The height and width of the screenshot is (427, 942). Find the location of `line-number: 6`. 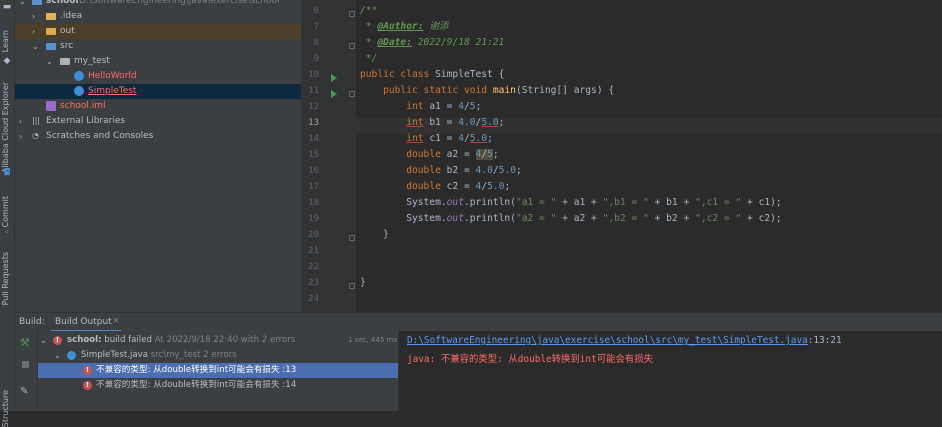

line-number: 6 is located at coordinates (316, 11).